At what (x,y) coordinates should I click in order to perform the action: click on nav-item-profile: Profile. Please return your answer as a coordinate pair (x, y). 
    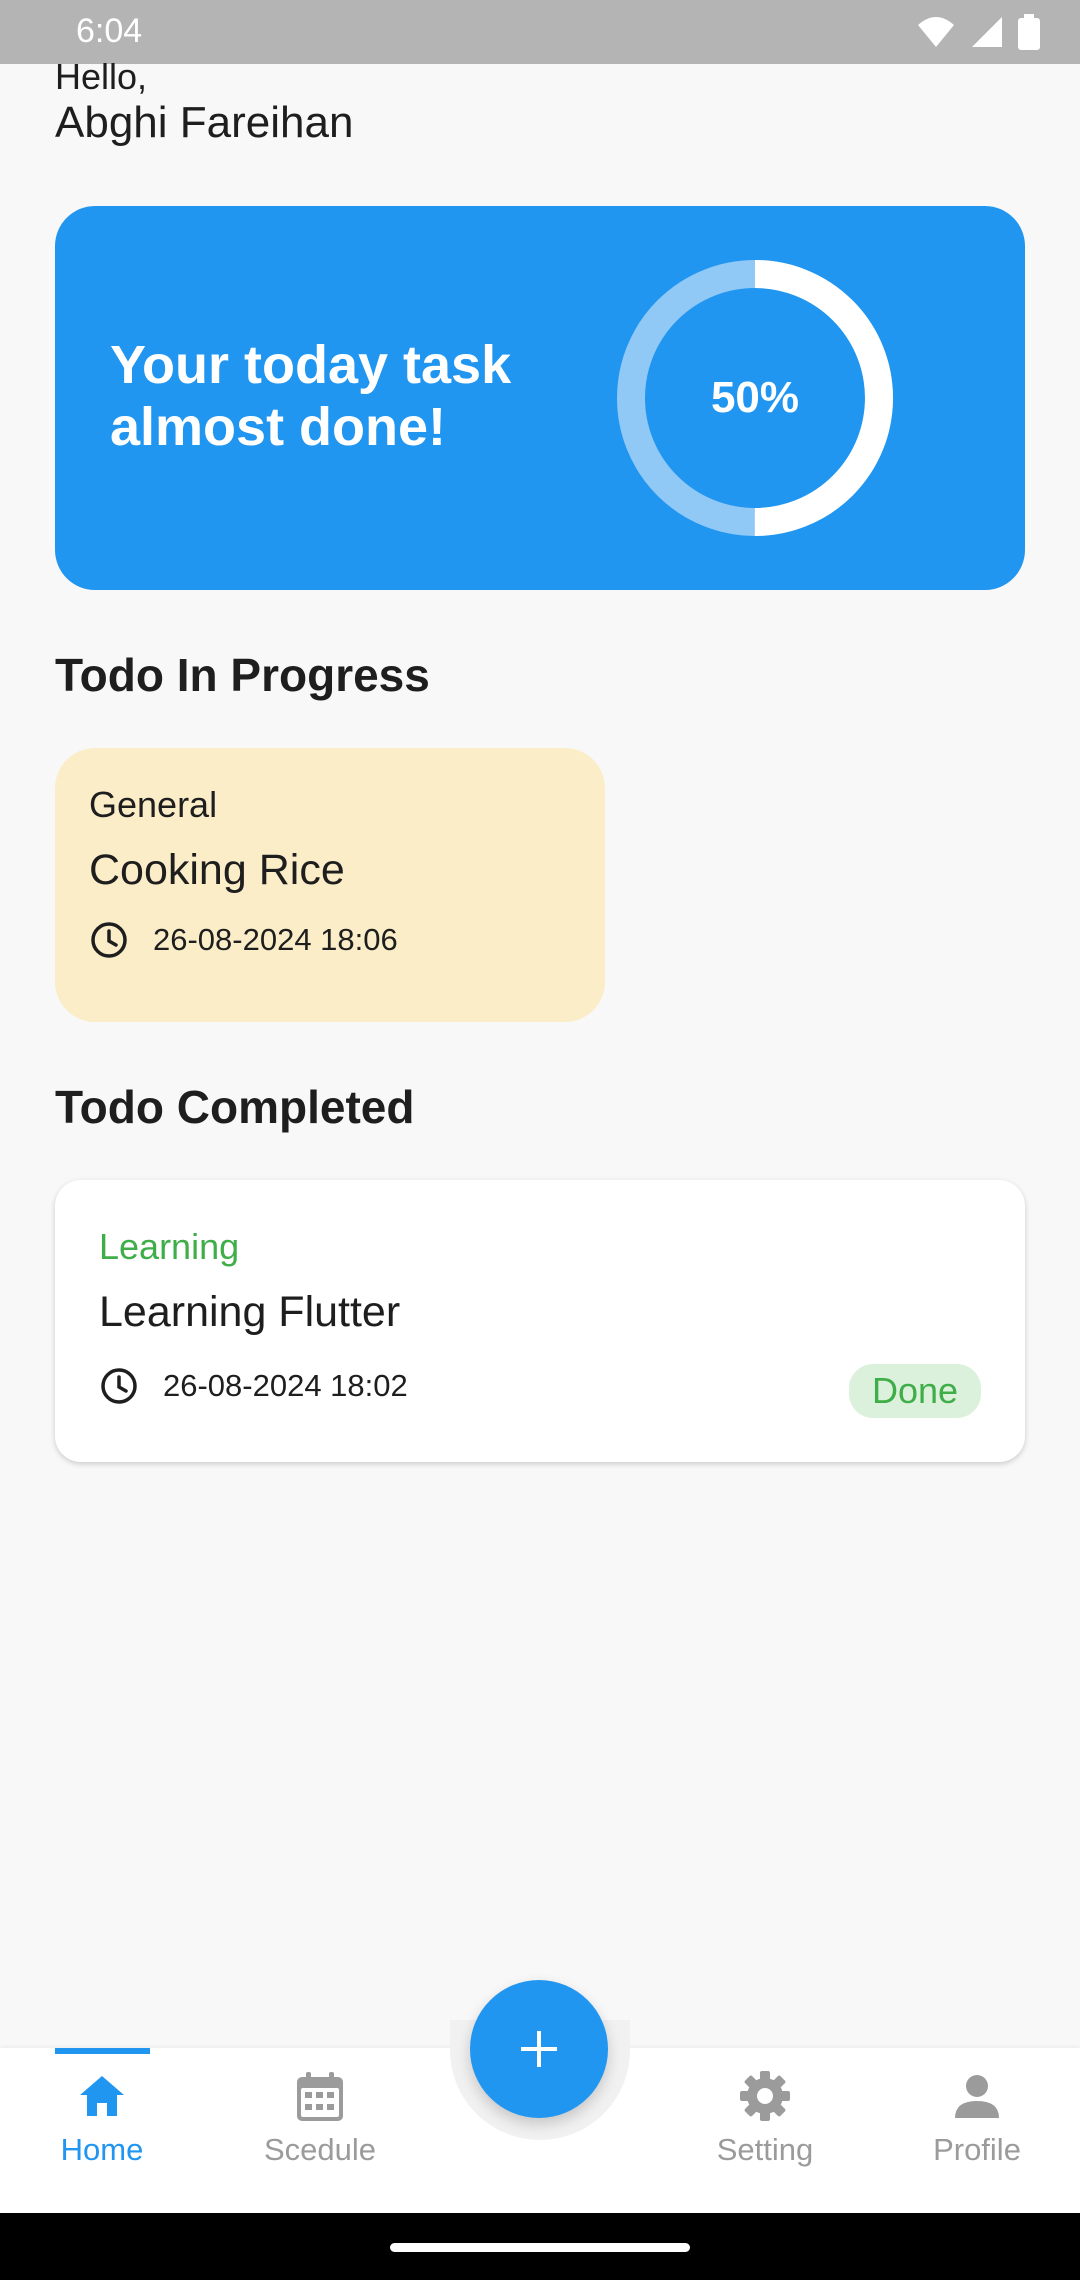
    Looking at the image, I should click on (977, 2118).